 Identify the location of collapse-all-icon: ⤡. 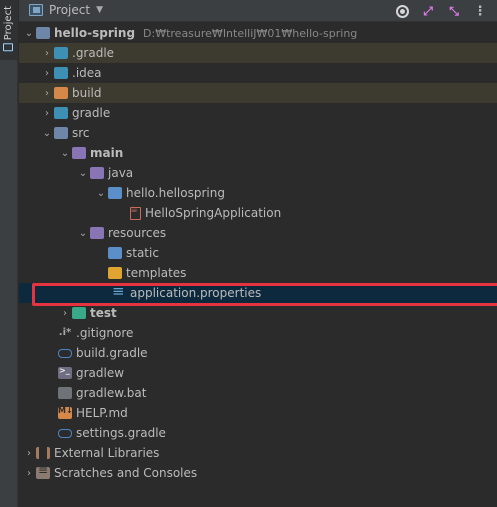
(454, 10).